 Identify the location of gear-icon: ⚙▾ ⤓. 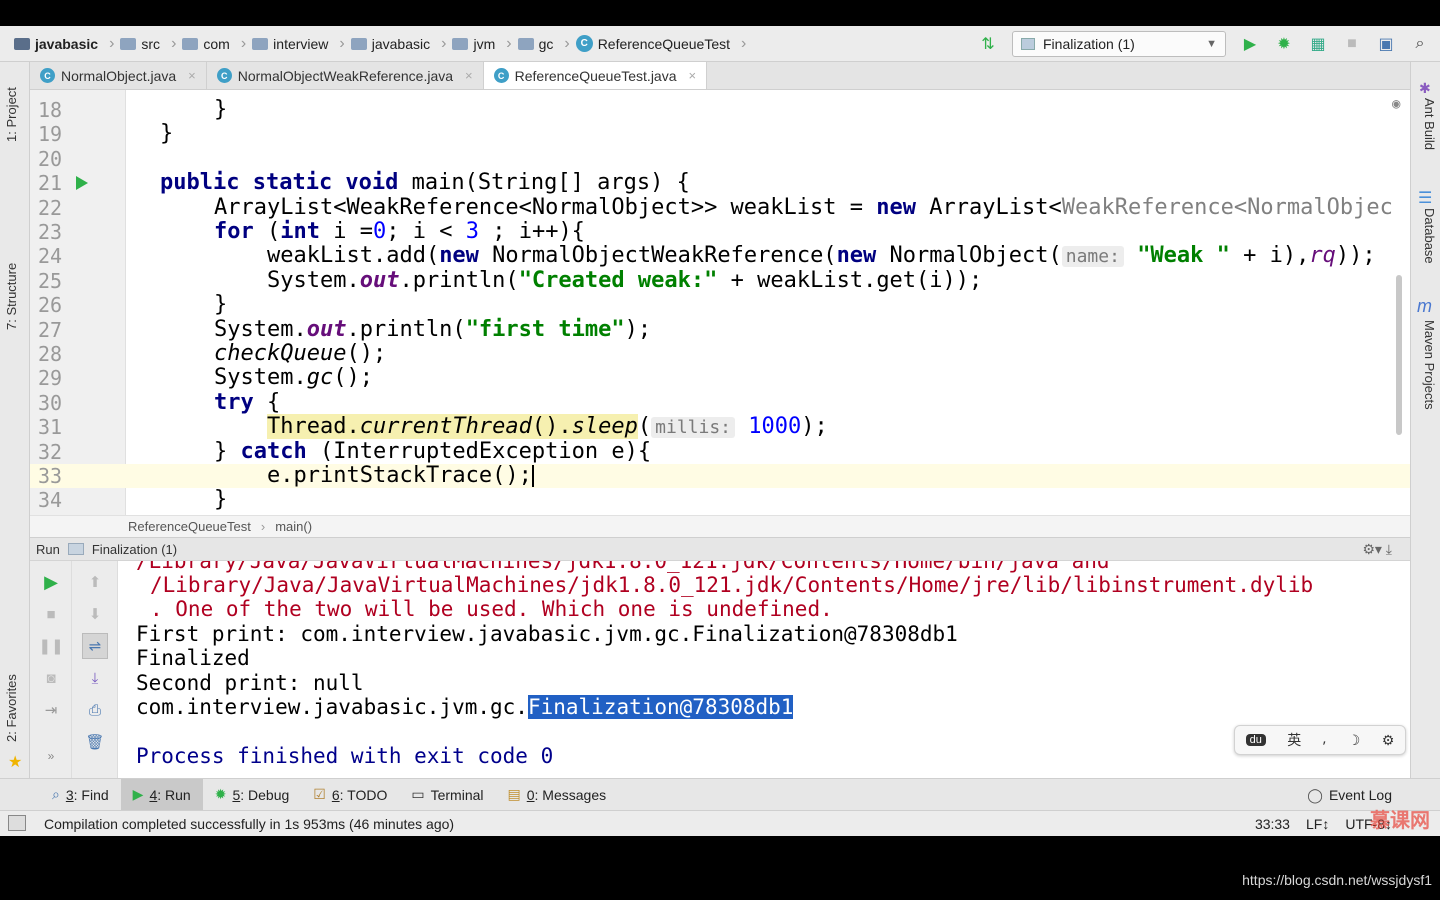
(1377, 549).